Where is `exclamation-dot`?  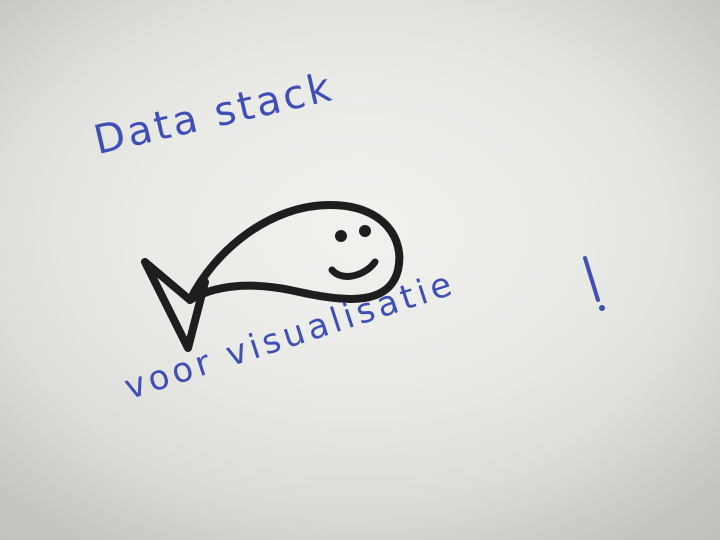
exclamation-dot is located at coordinates (602, 308).